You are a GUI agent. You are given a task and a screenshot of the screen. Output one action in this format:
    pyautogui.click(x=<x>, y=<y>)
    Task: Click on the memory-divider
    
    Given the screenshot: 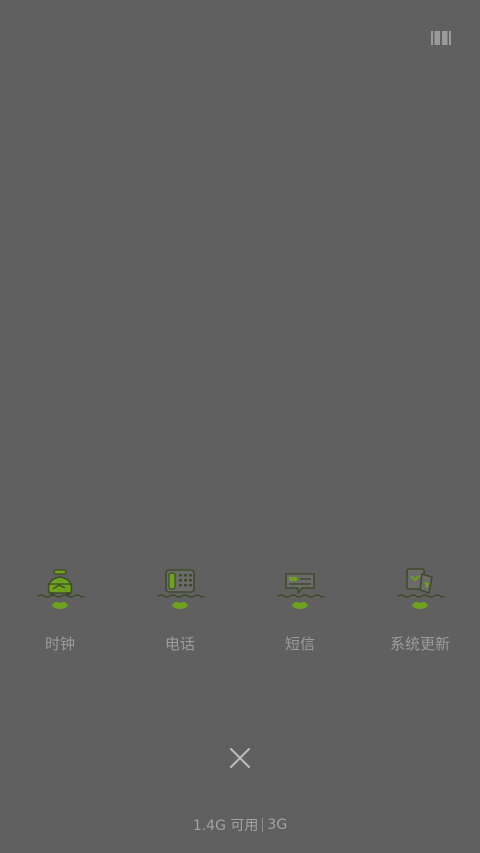 What is the action you would take?
    pyautogui.click(x=263, y=825)
    